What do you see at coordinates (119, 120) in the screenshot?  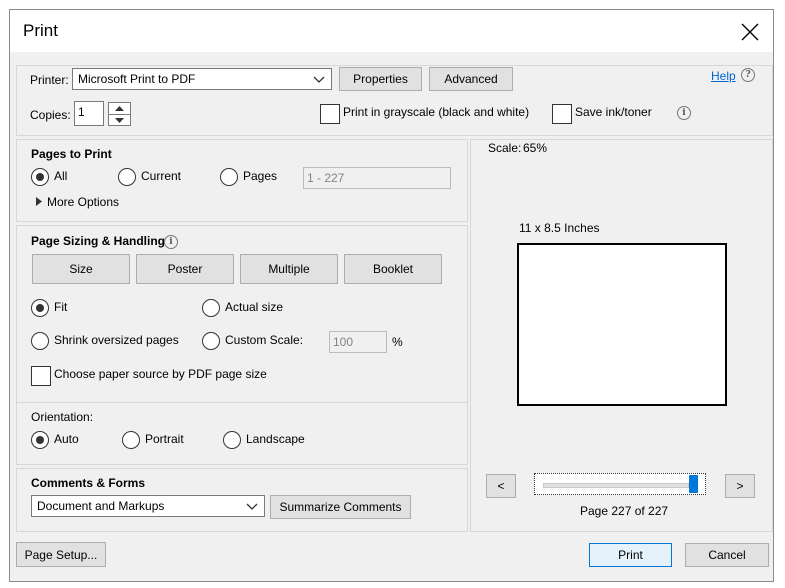 I see `stepper-down-icon` at bounding box center [119, 120].